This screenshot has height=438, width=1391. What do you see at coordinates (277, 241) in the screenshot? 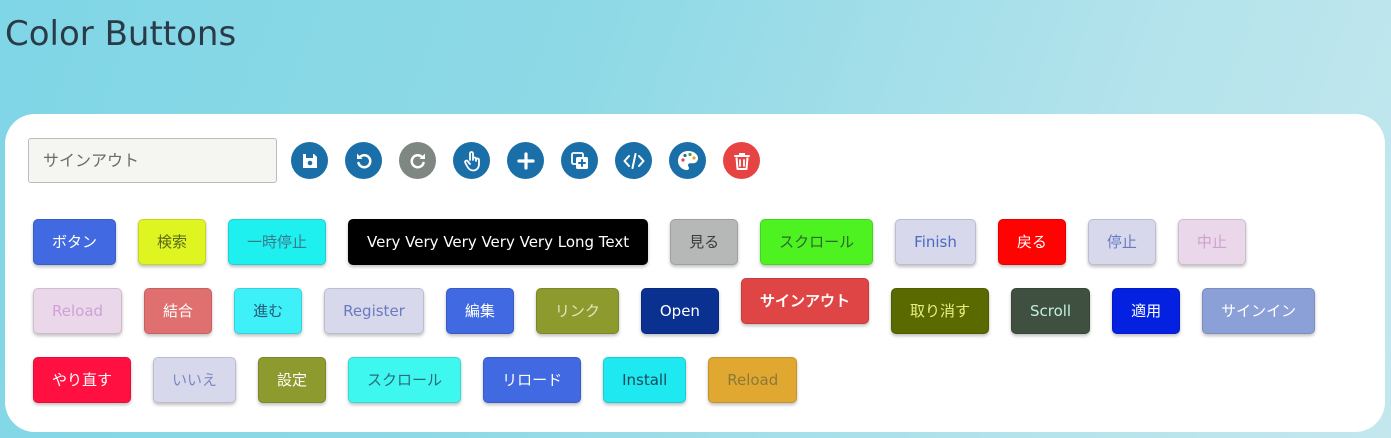
I see `color-button: 一時停止` at bounding box center [277, 241].